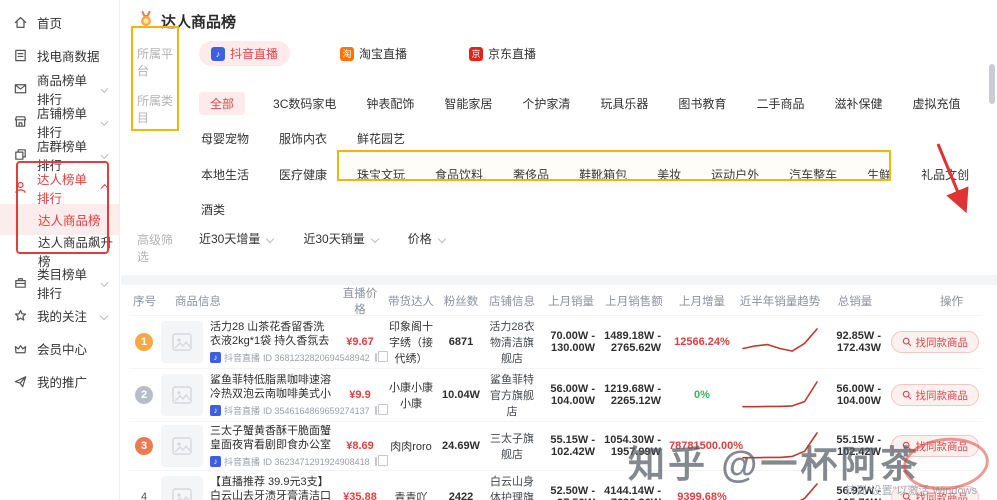 The image size is (997, 500). Describe the element at coordinates (735, 174) in the screenshot. I see `category-item: 运动户外` at that location.